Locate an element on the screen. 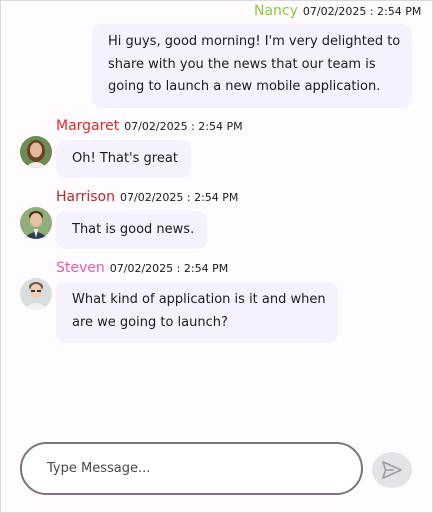 The height and width of the screenshot is (513, 433). message-line: That is good news. is located at coordinates (133, 229).